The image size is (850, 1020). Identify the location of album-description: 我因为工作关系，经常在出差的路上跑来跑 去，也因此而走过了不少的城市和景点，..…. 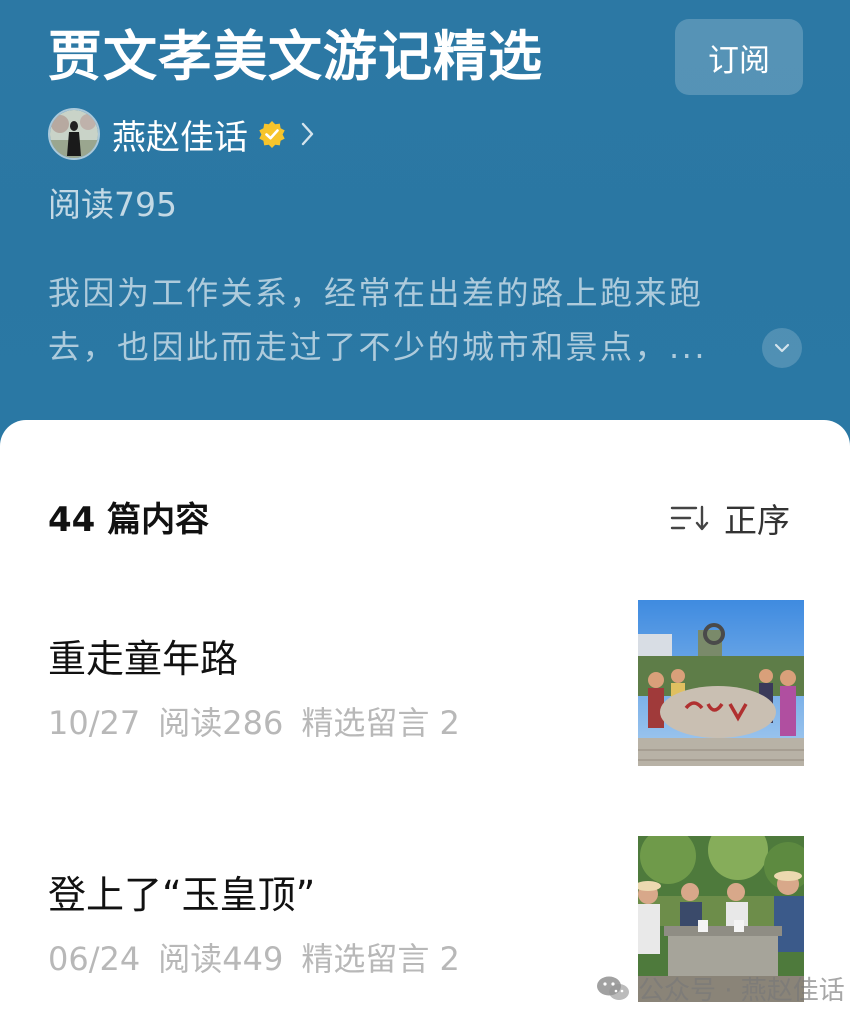
(428, 320).